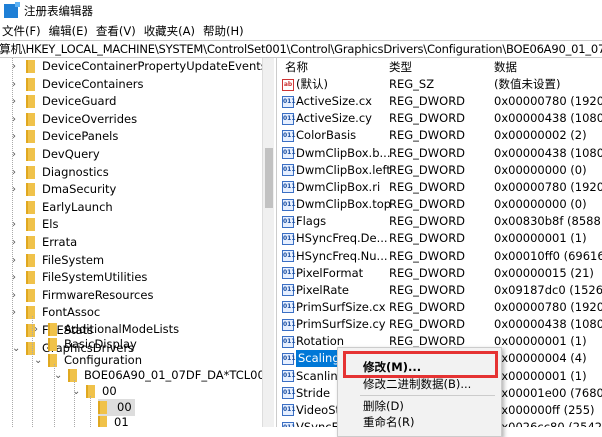  Describe the element at coordinates (35, 224) in the screenshot. I see `tree-node: › Els` at that location.